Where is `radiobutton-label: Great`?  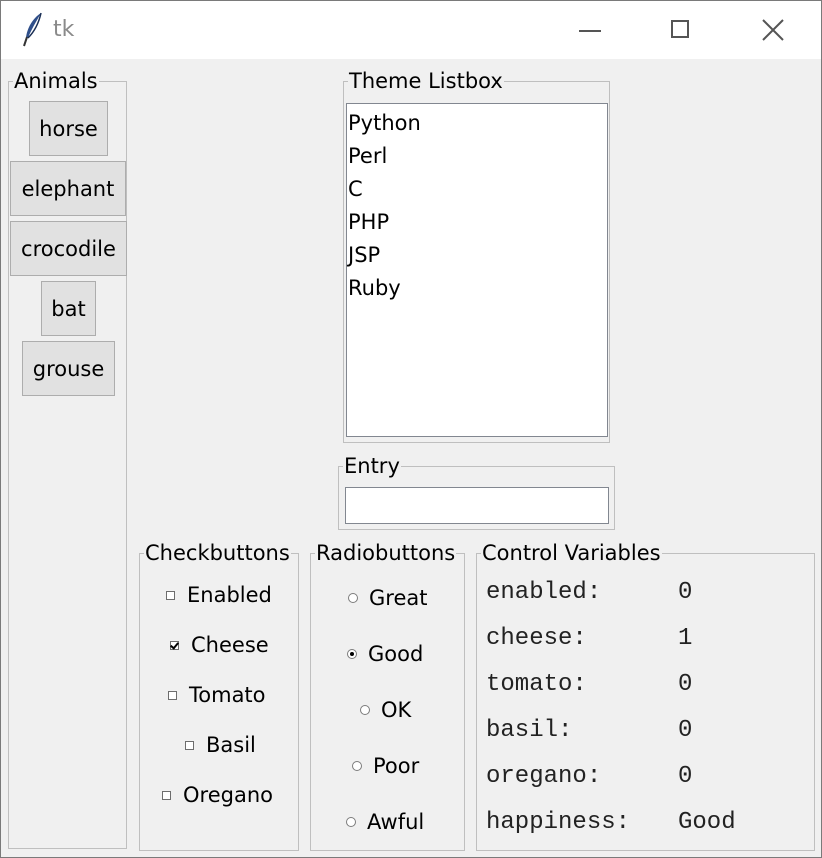 radiobutton-label: Great is located at coordinates (398, 598).